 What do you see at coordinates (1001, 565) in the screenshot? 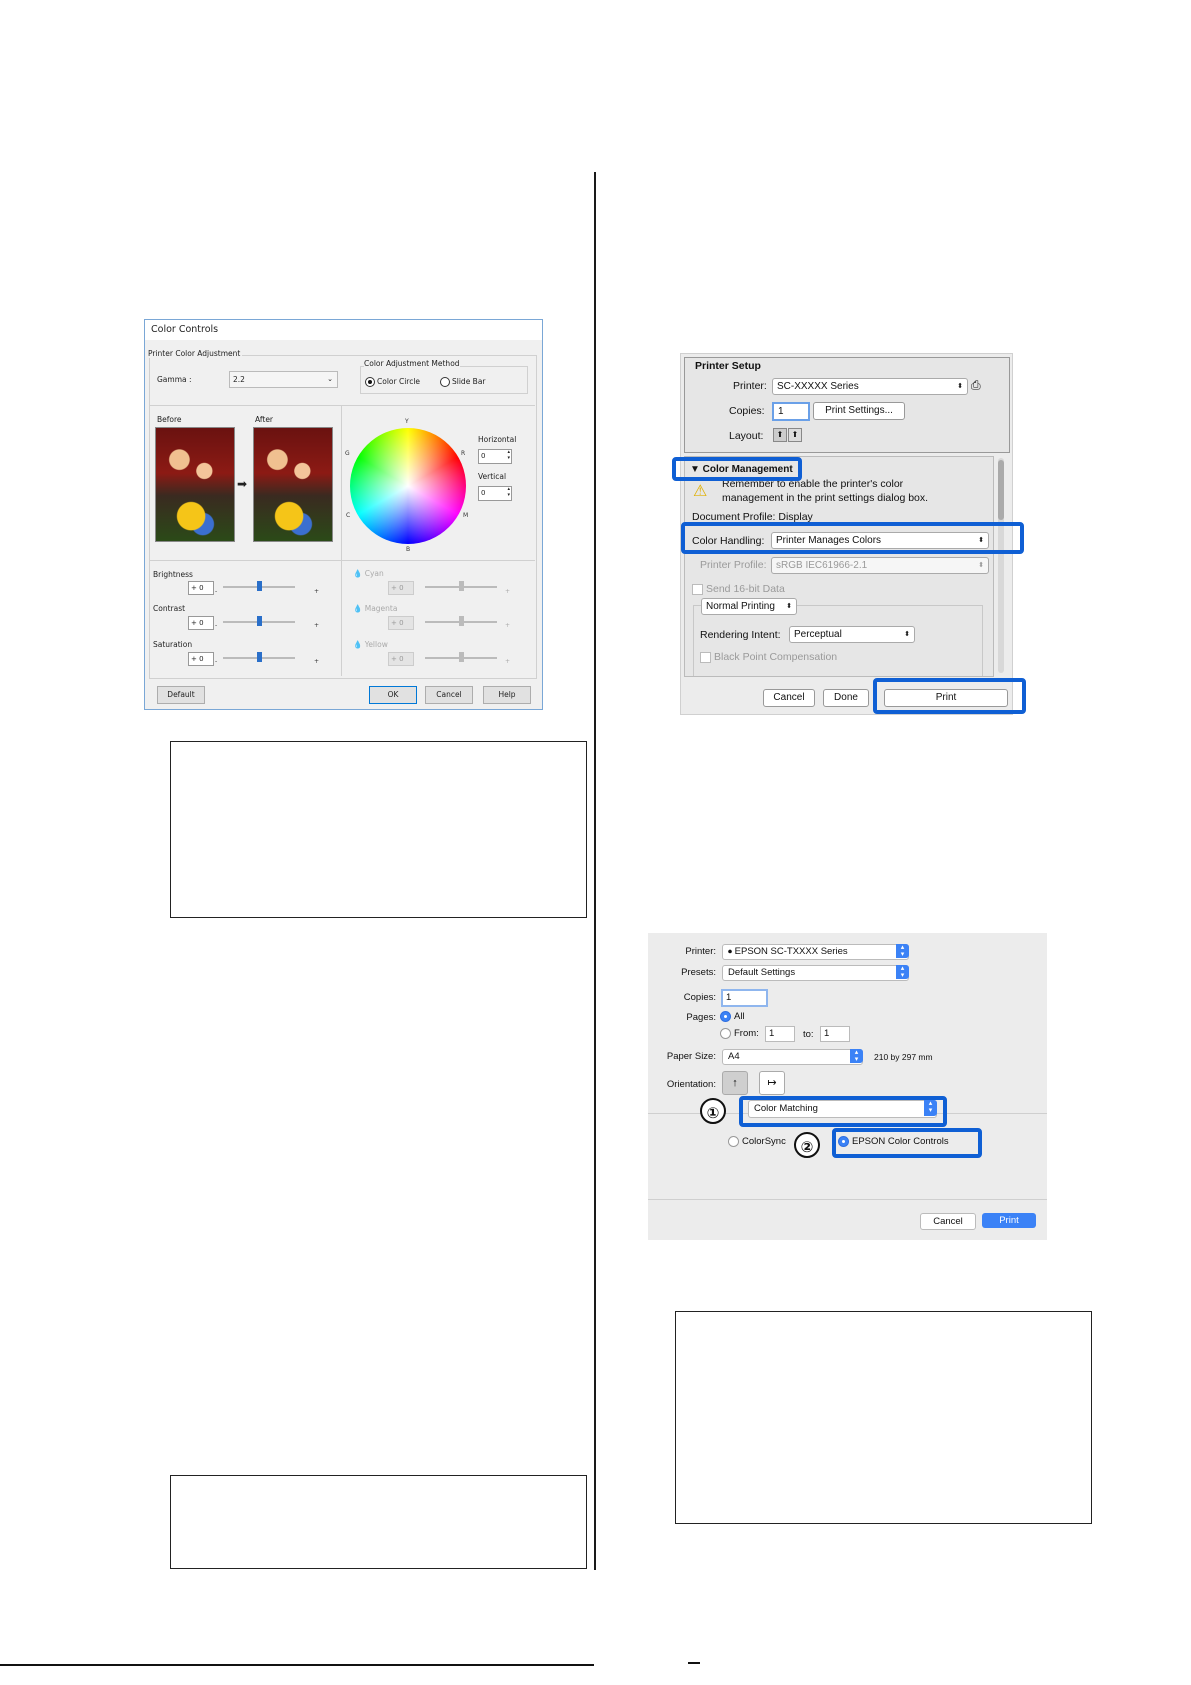
I see `scrollbar` at bounding box center [1001, 565].